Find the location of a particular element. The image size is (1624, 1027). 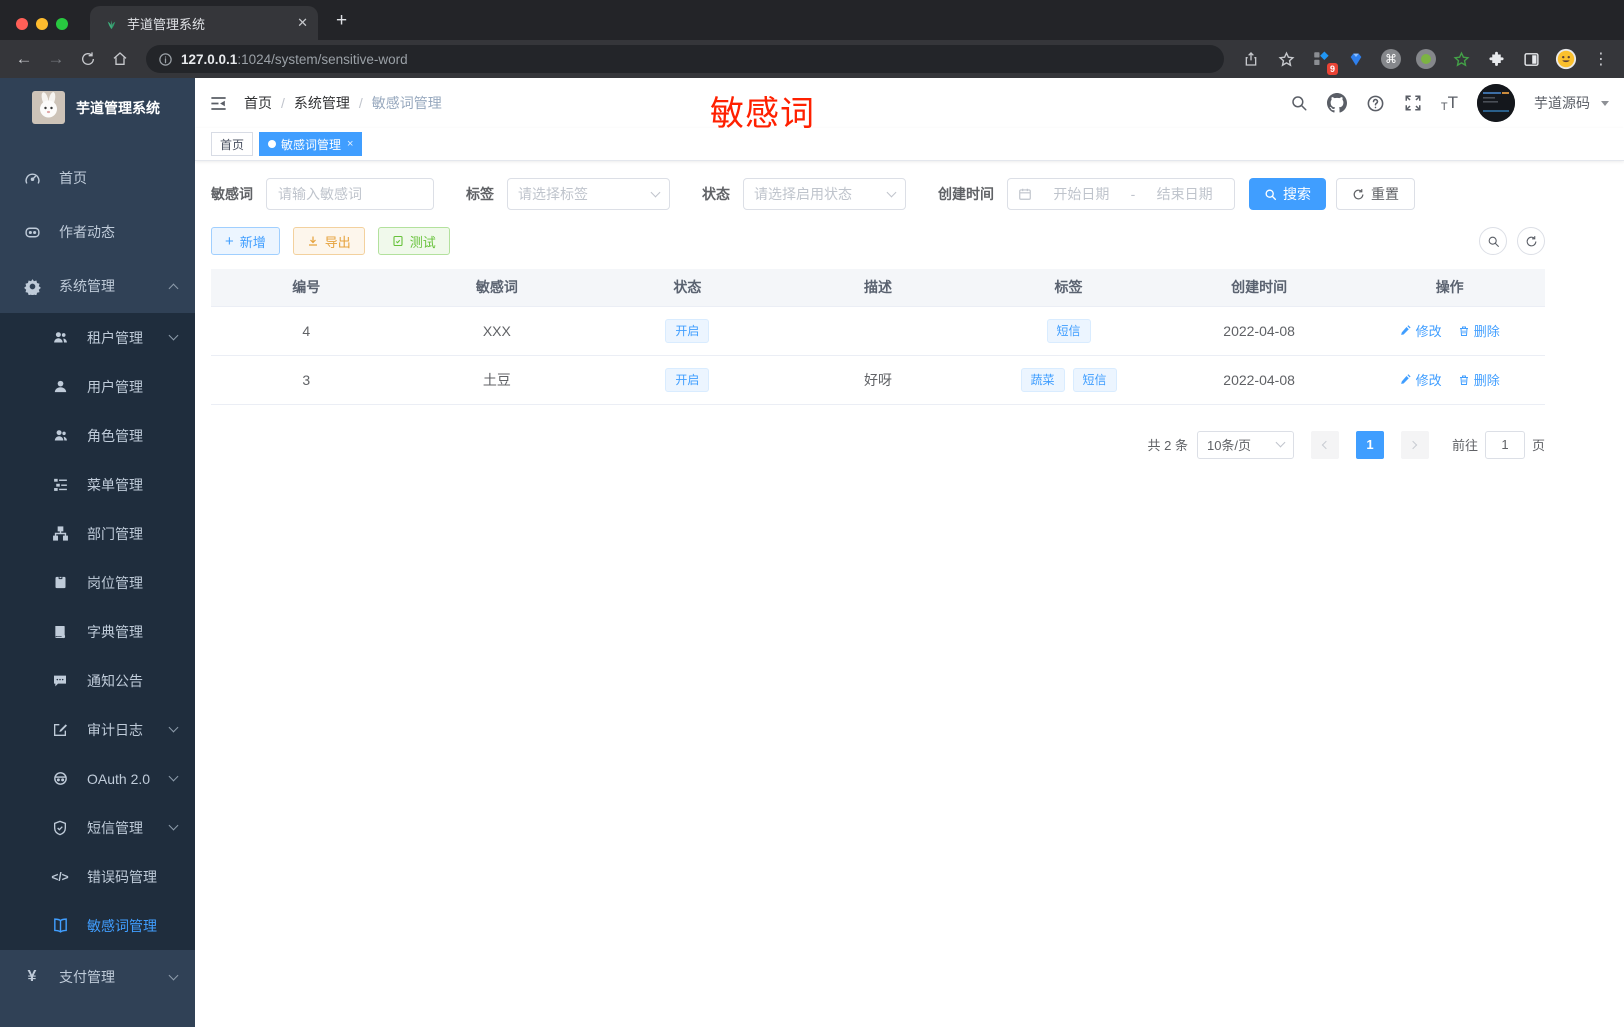

org-chart-icon is located at coordinates (60, 533).